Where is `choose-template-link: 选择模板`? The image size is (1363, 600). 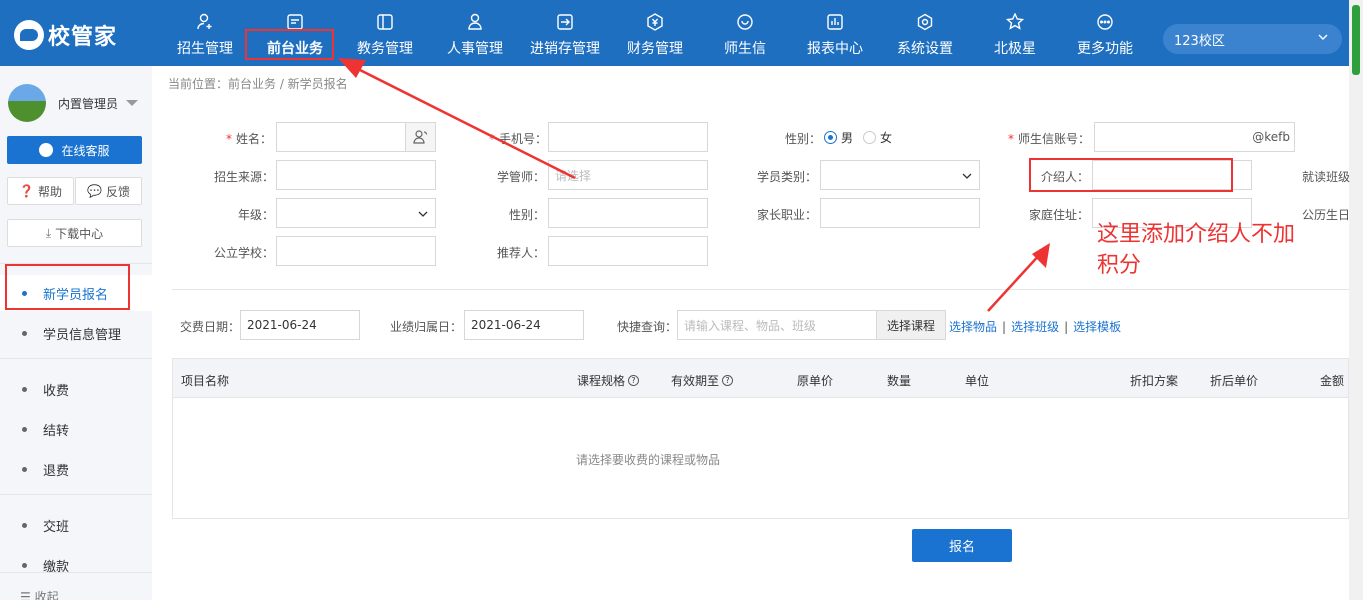
choose-template-link: 选择模板 is located at coordinates (1097, 327).